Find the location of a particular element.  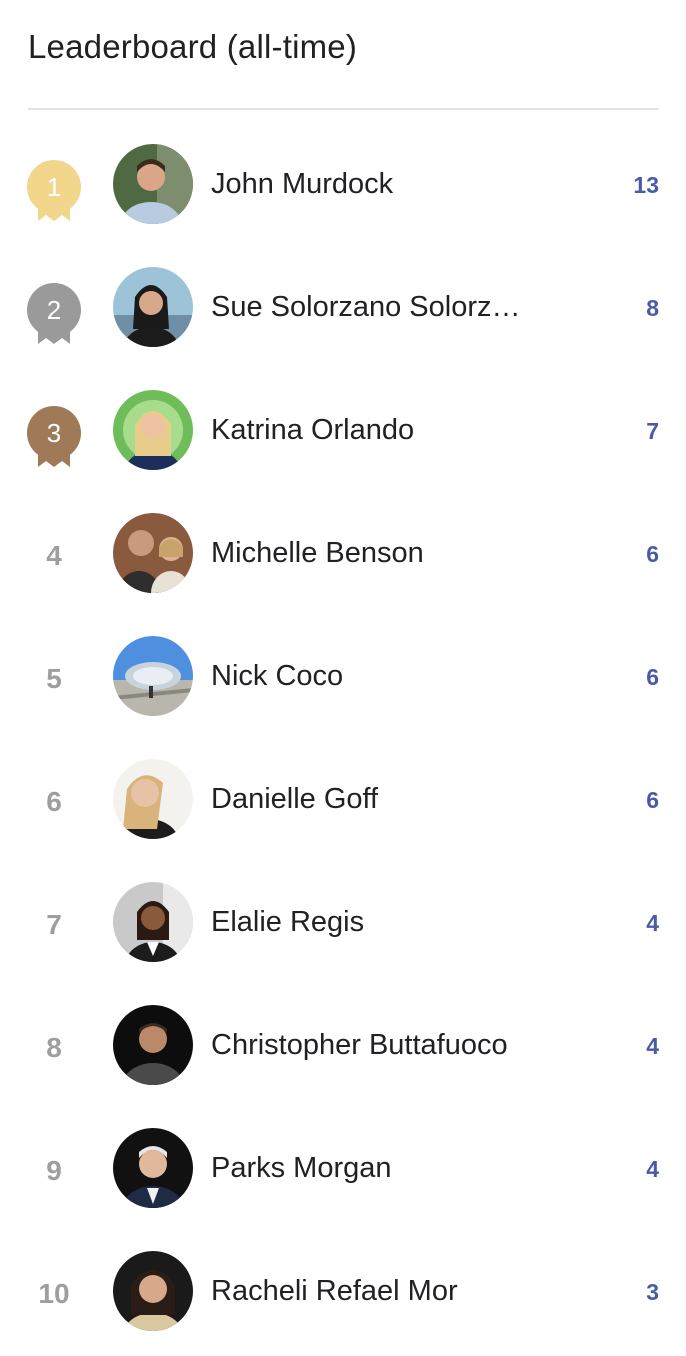

rank-number: 6 is located at coordinates (54, 801).